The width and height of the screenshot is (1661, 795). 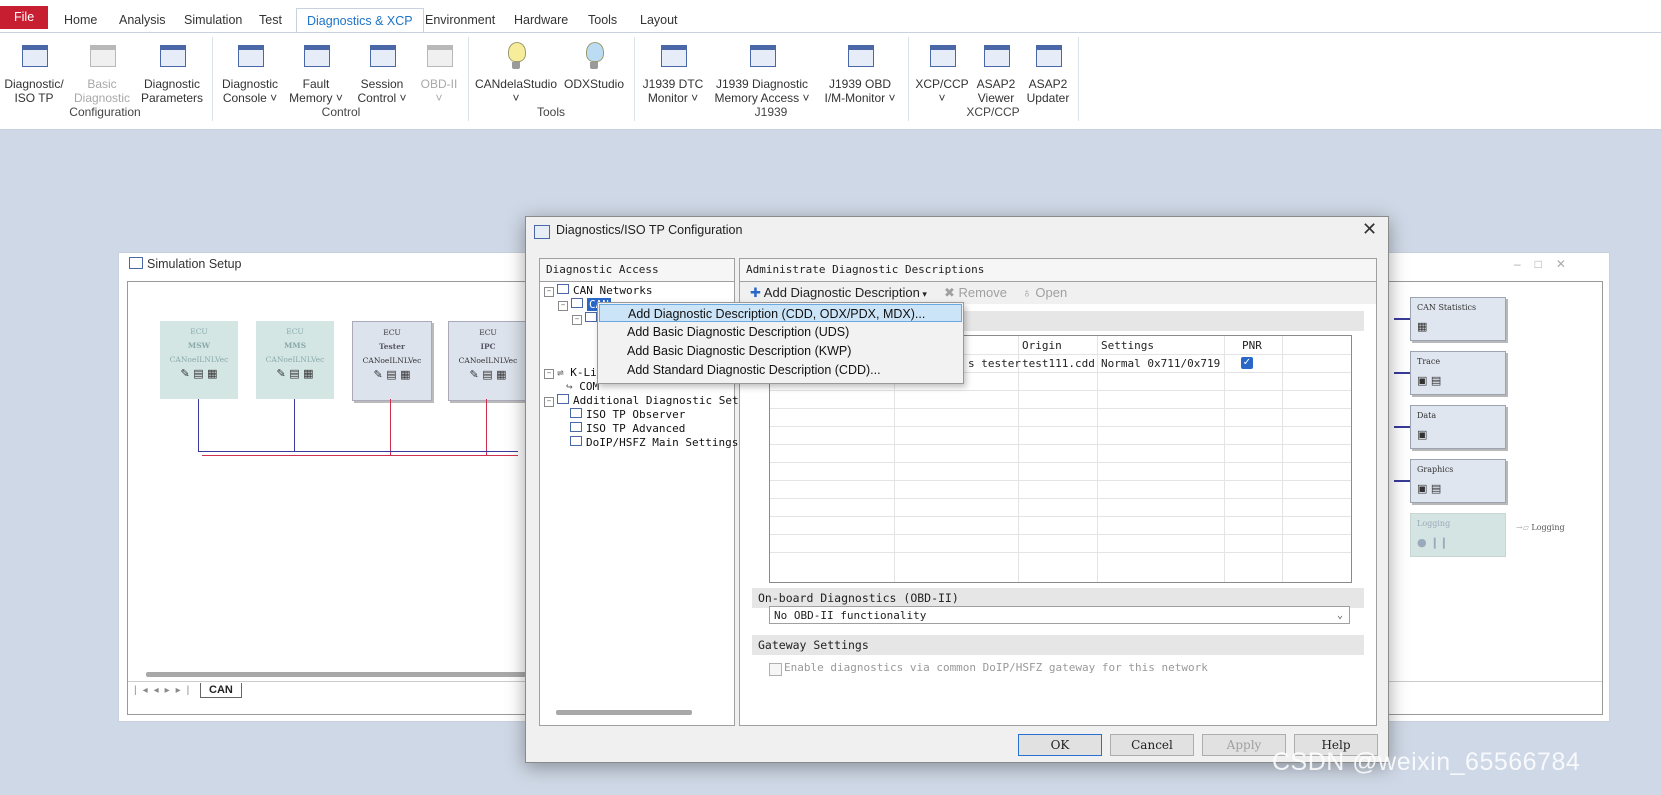 What do you see at coordinates (598, 290) in the screenshot?
I see `tree-can-networks: − CAN Networks` at bounding box center [598, 290].